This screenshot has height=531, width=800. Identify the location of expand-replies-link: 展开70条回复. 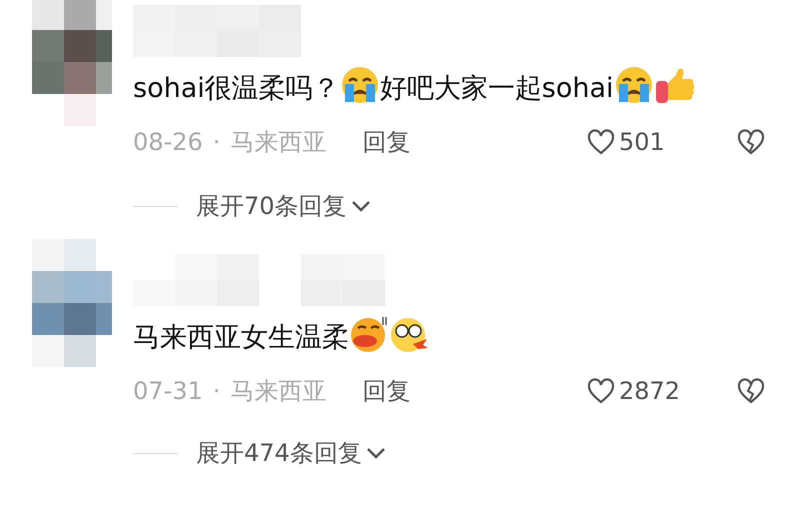
(283, 206).